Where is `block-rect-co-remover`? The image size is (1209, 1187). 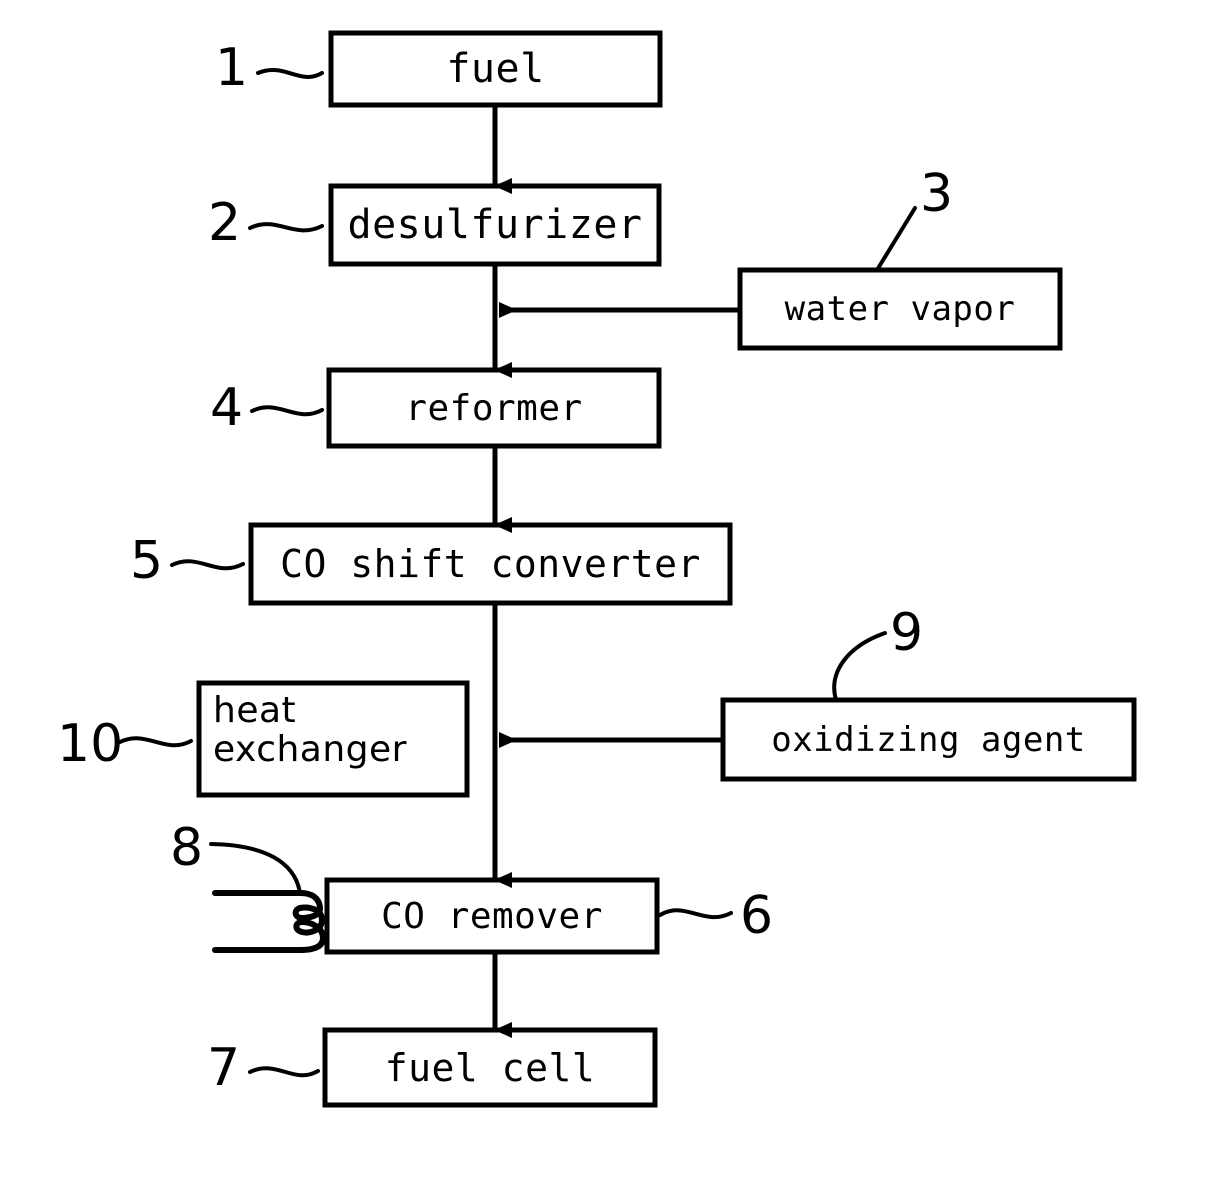
block-rect-co-remover is located at coordinates (492, 916).